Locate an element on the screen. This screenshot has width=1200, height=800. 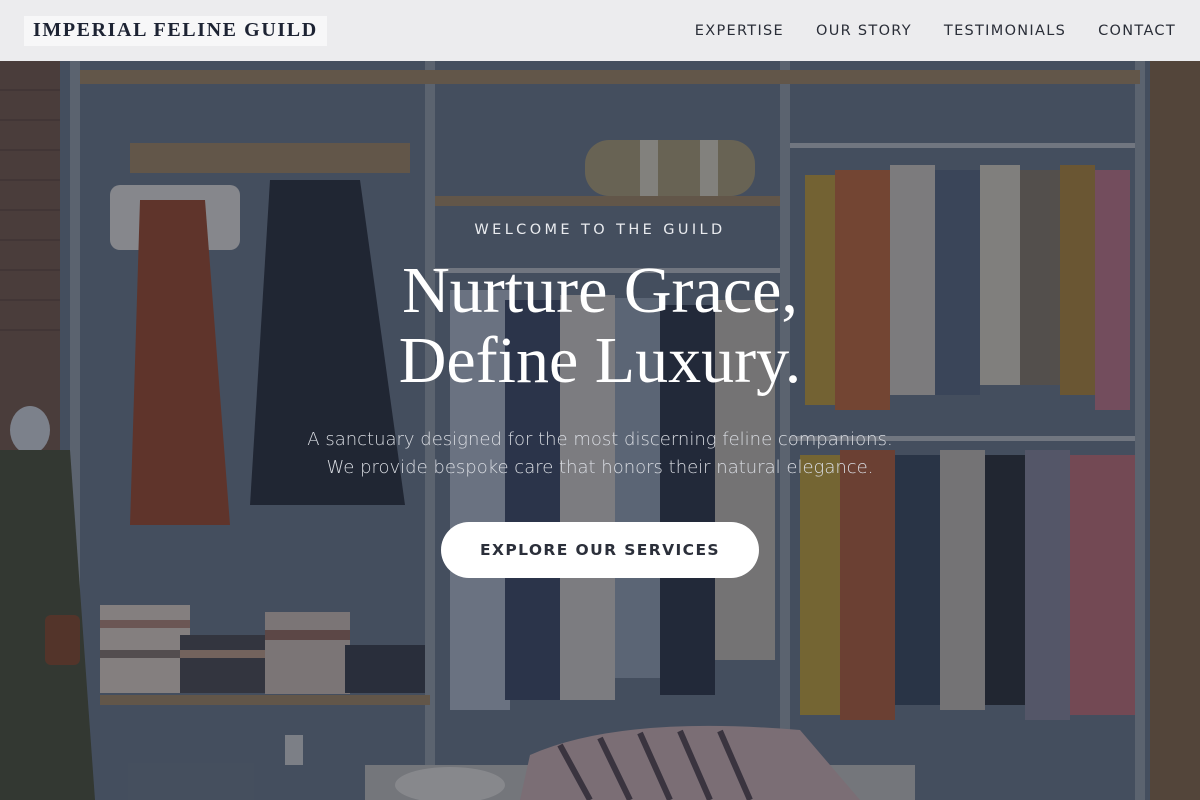
nav-link-testimonials: TESTIMONIALS is located at coordinates (1005, 31).